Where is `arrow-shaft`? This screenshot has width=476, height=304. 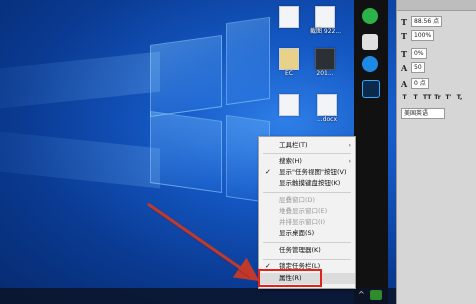
arrow-shaft is located at coordinates (203, 242).